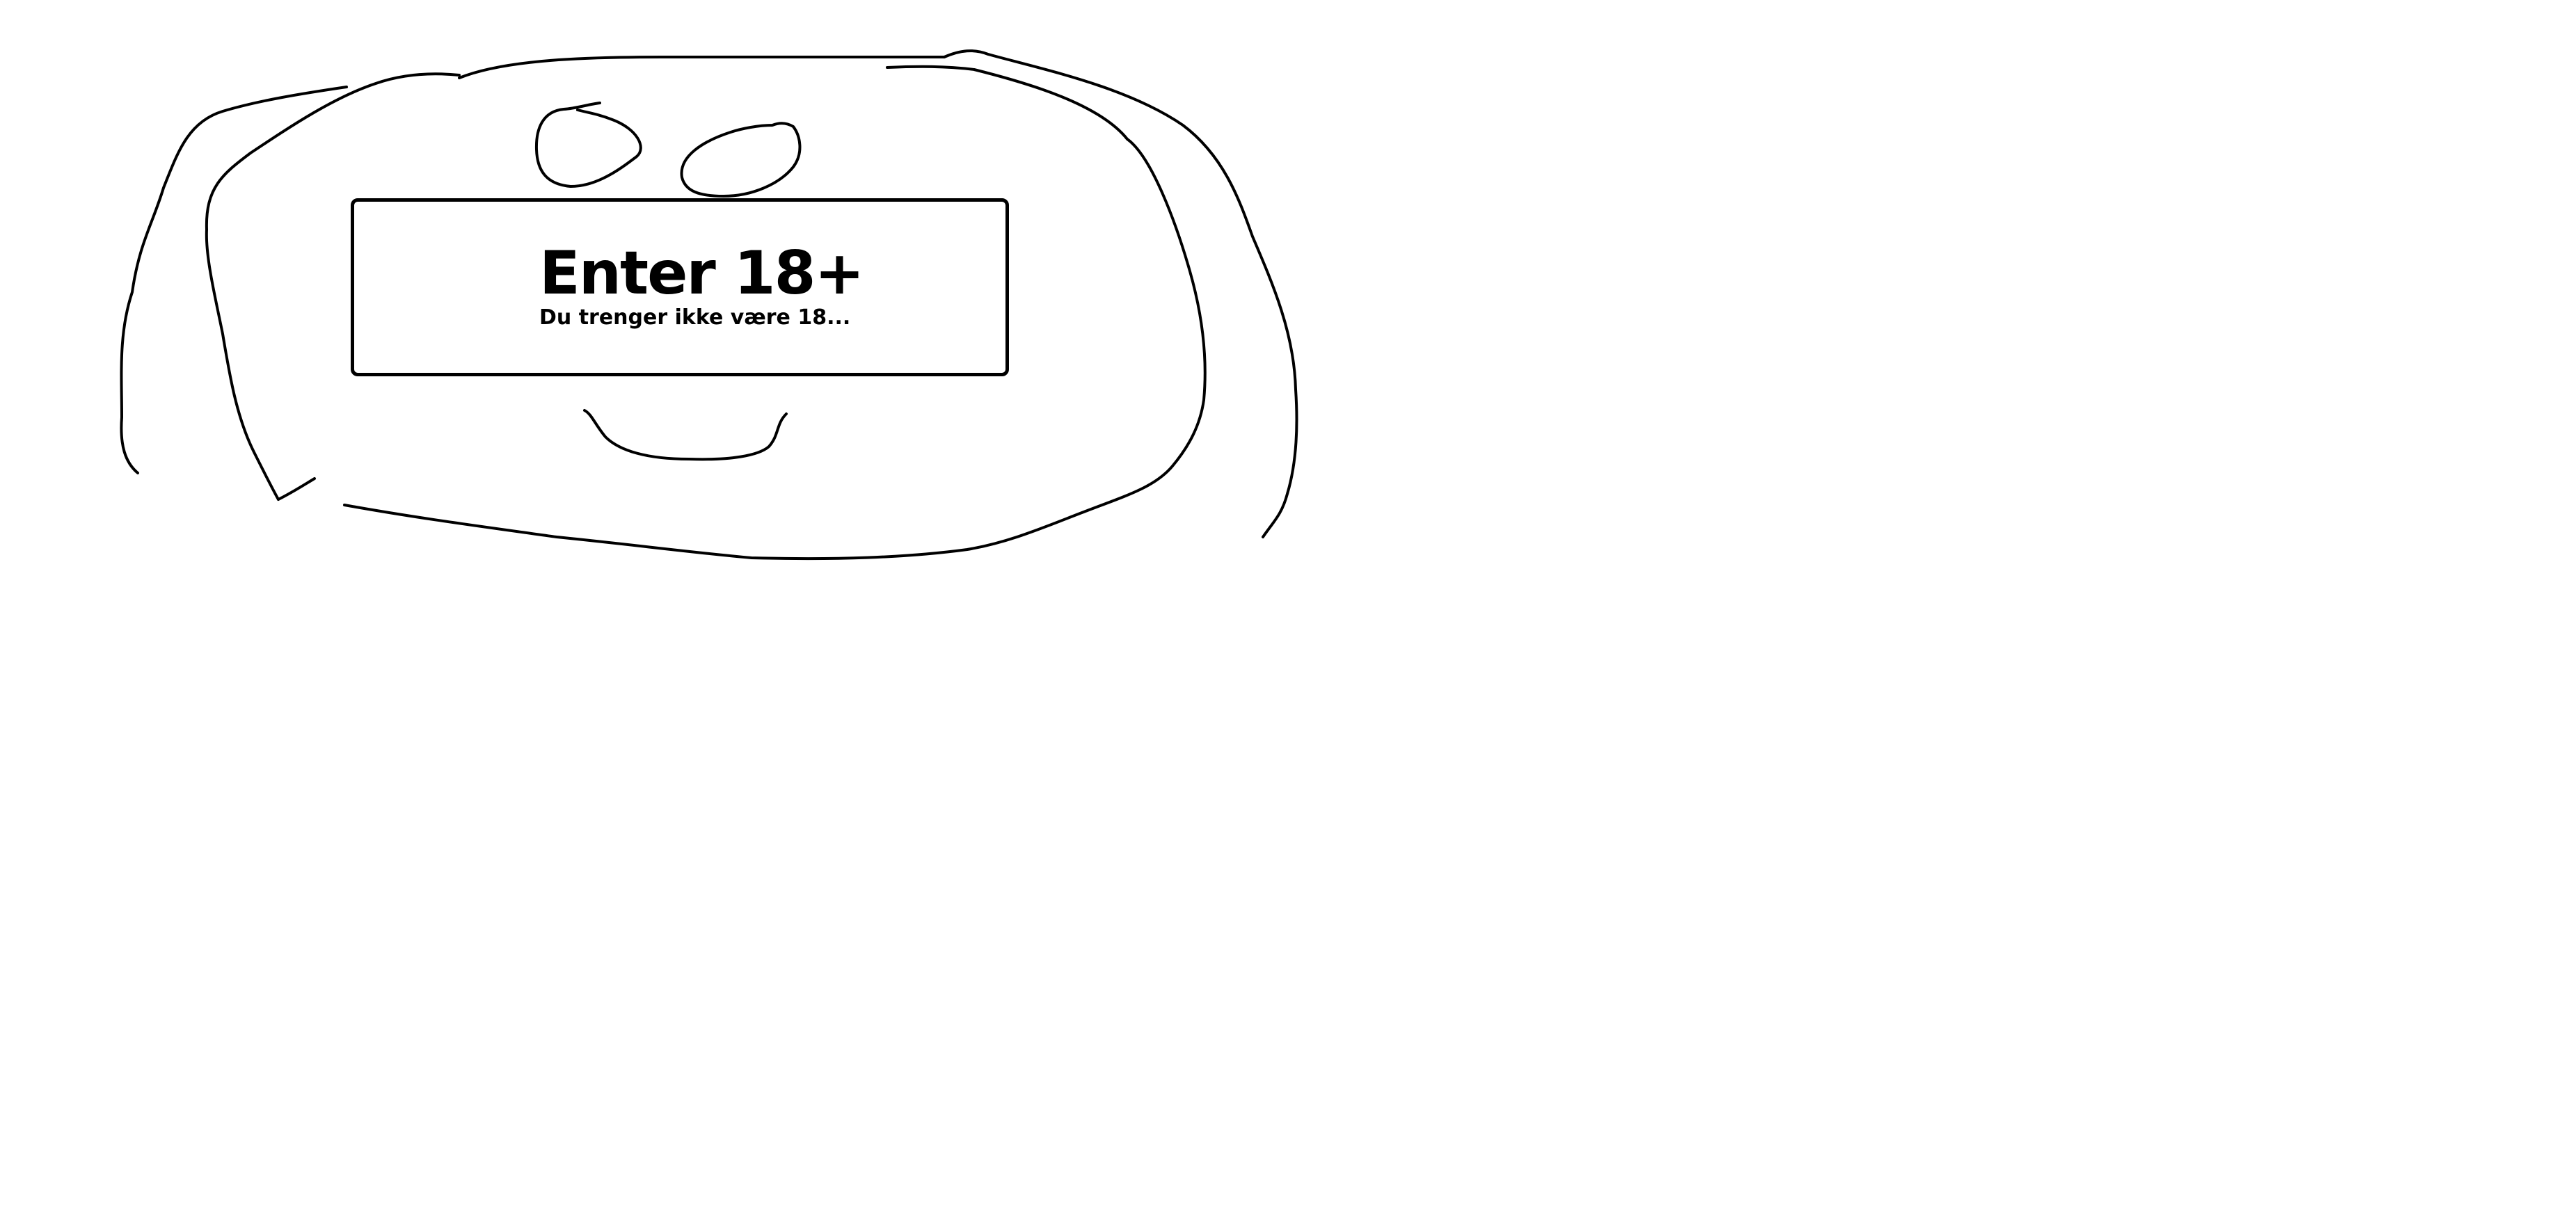 The width and height of the screenshot is (2576, 1227). I want to click on head-outline-left-stroke, so click(234, 280).